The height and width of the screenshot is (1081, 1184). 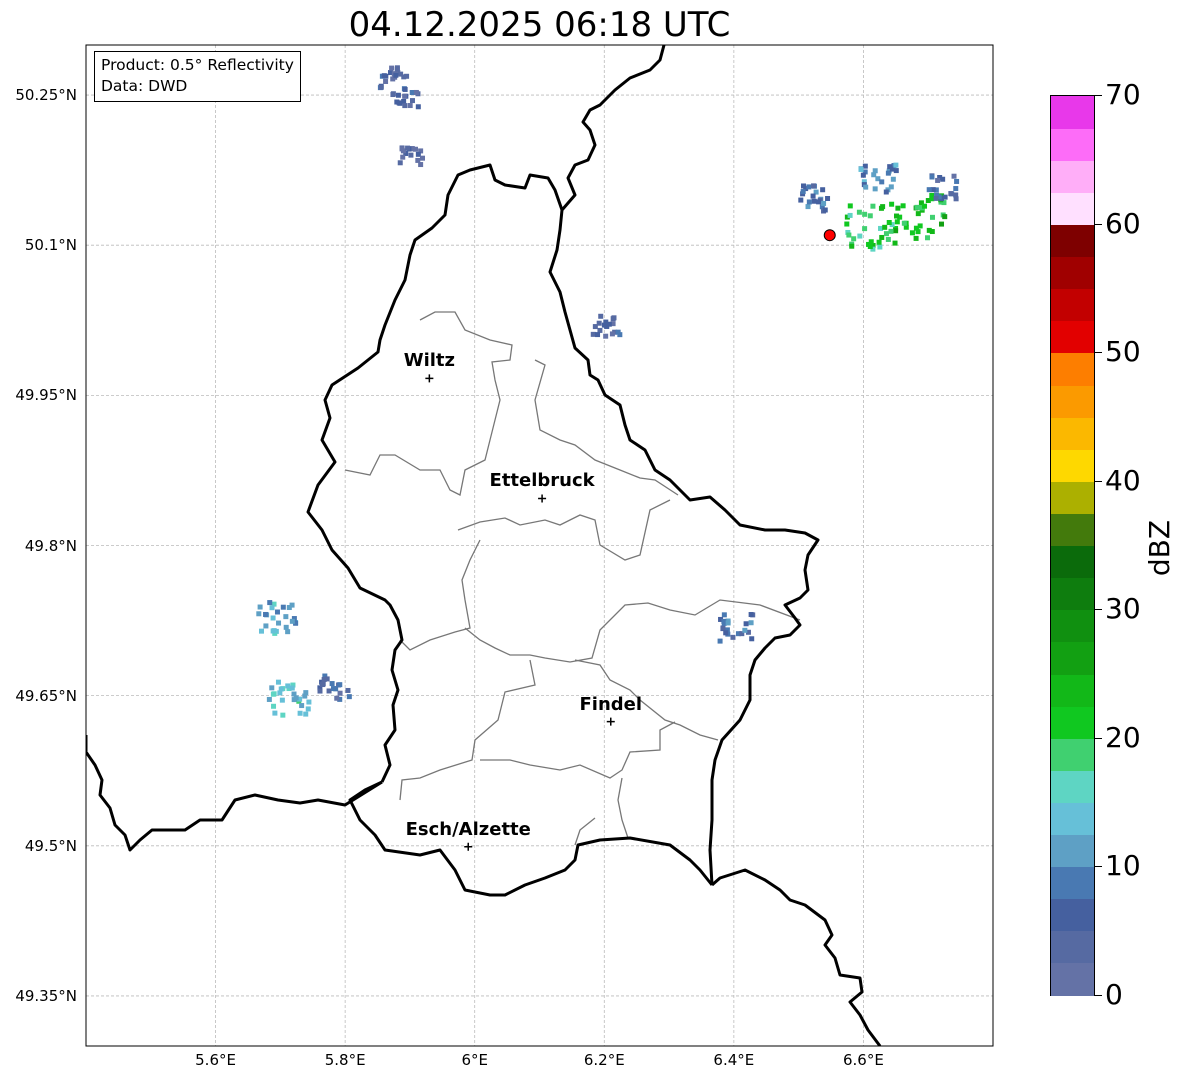 I want to click on lon-tick-label: 6.4°E, so click(x=734, y=1060).